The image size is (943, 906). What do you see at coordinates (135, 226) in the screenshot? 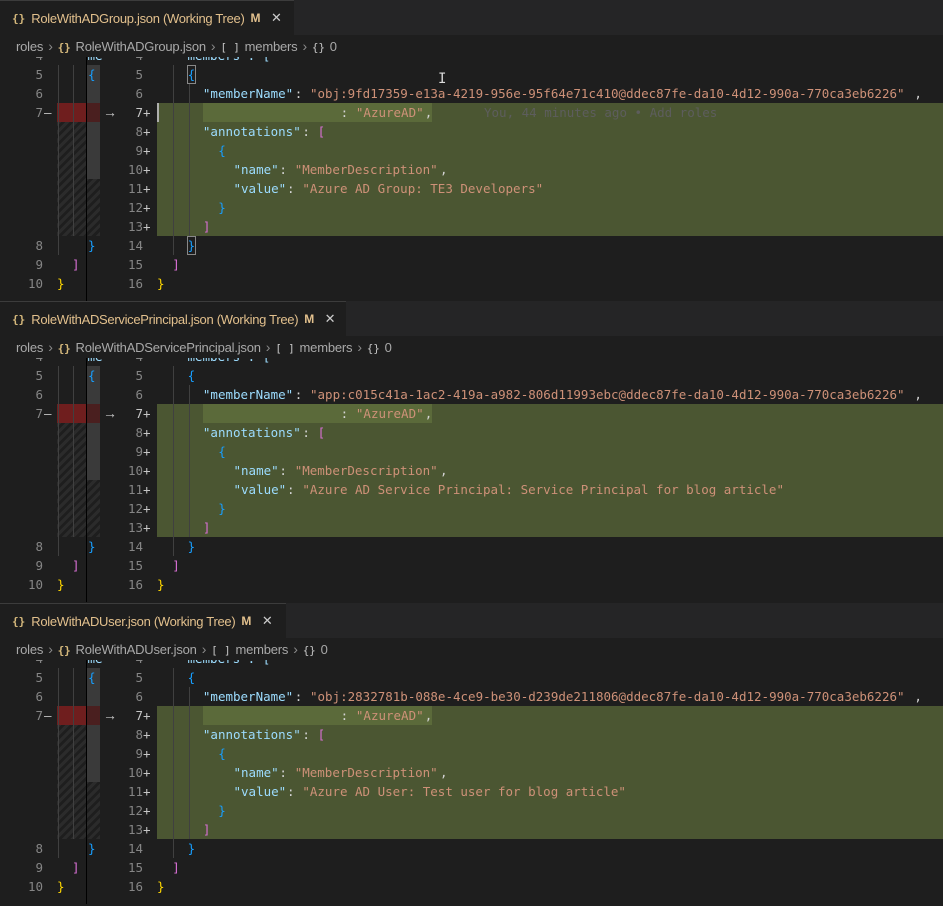
I see `line-number: 13` at bounding box center [135, 226].